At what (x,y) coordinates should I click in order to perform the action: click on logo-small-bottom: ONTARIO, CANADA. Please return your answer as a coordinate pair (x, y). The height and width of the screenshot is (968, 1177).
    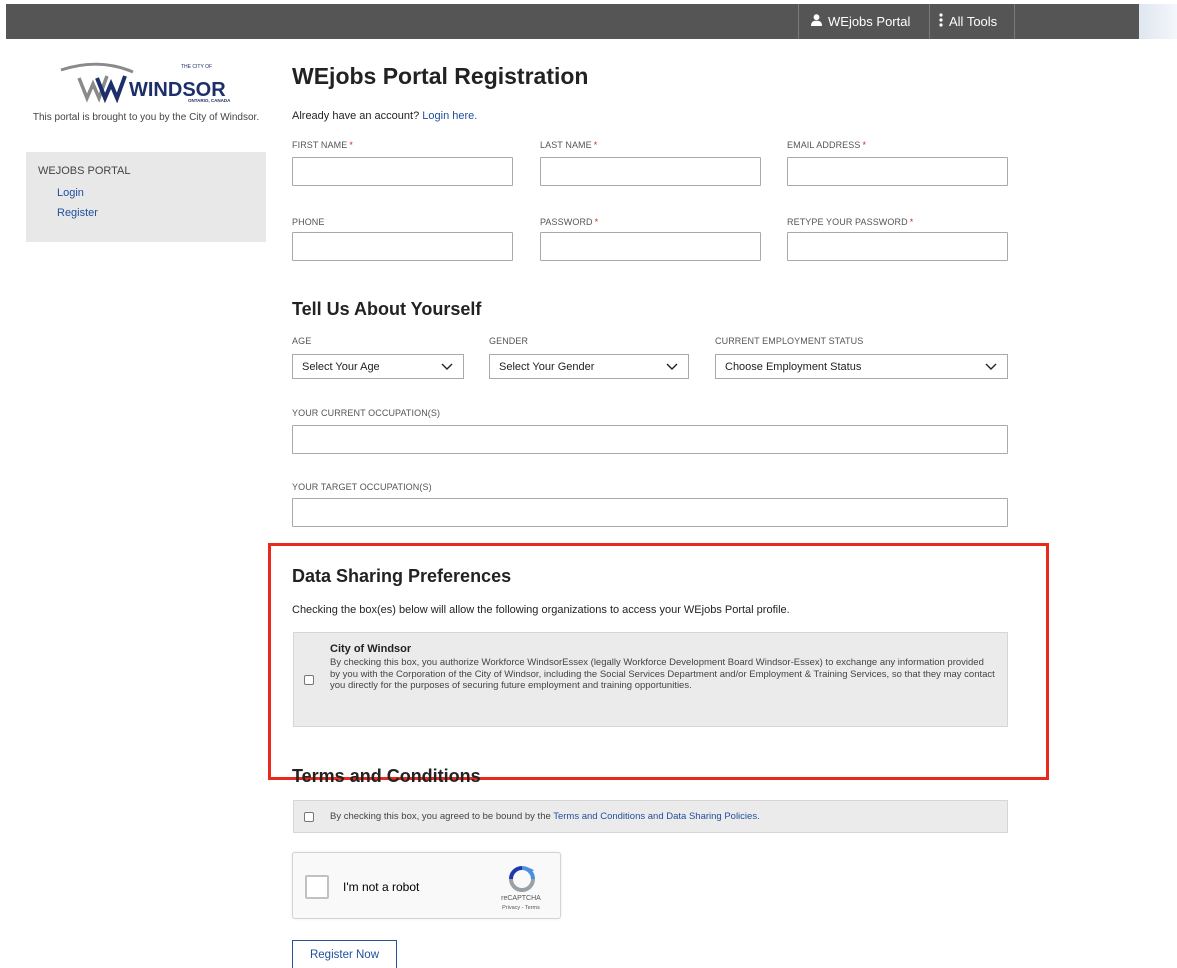
    Looking at the image, I should click on (209, 100).